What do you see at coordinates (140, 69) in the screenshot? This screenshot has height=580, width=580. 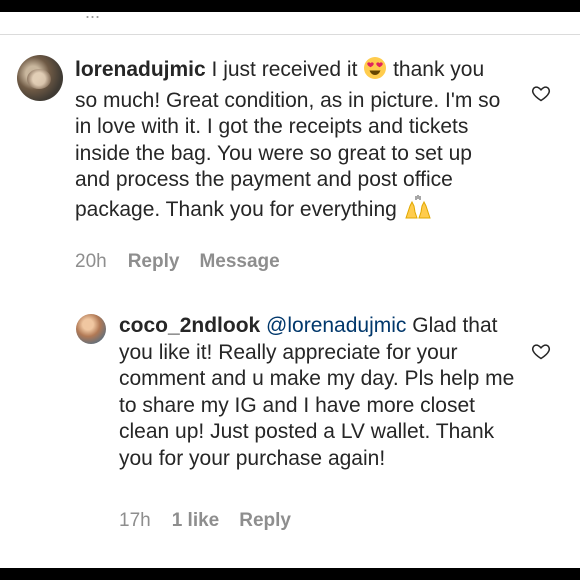 I see `comment-username: lorenadujmic` at bounding box center [140, 69].